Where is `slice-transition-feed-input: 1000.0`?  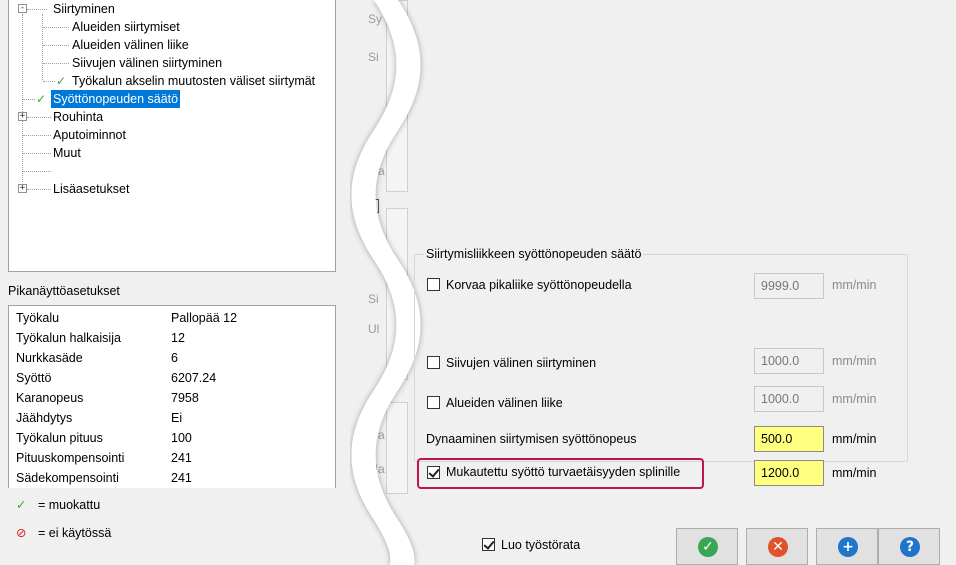
slice-transition-feed-input: 1000.0 is located at coordinates (789, 361).